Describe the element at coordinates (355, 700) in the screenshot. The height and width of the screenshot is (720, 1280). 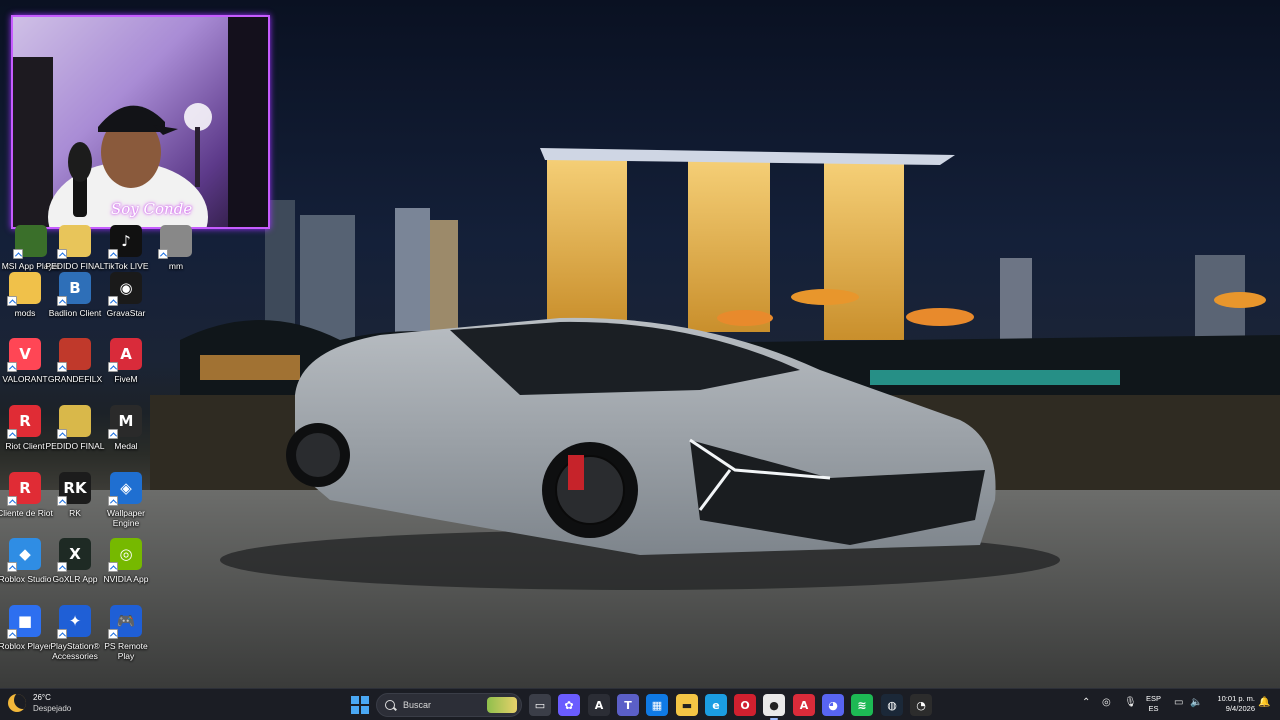
I see `windows-logo-icon` at that location.